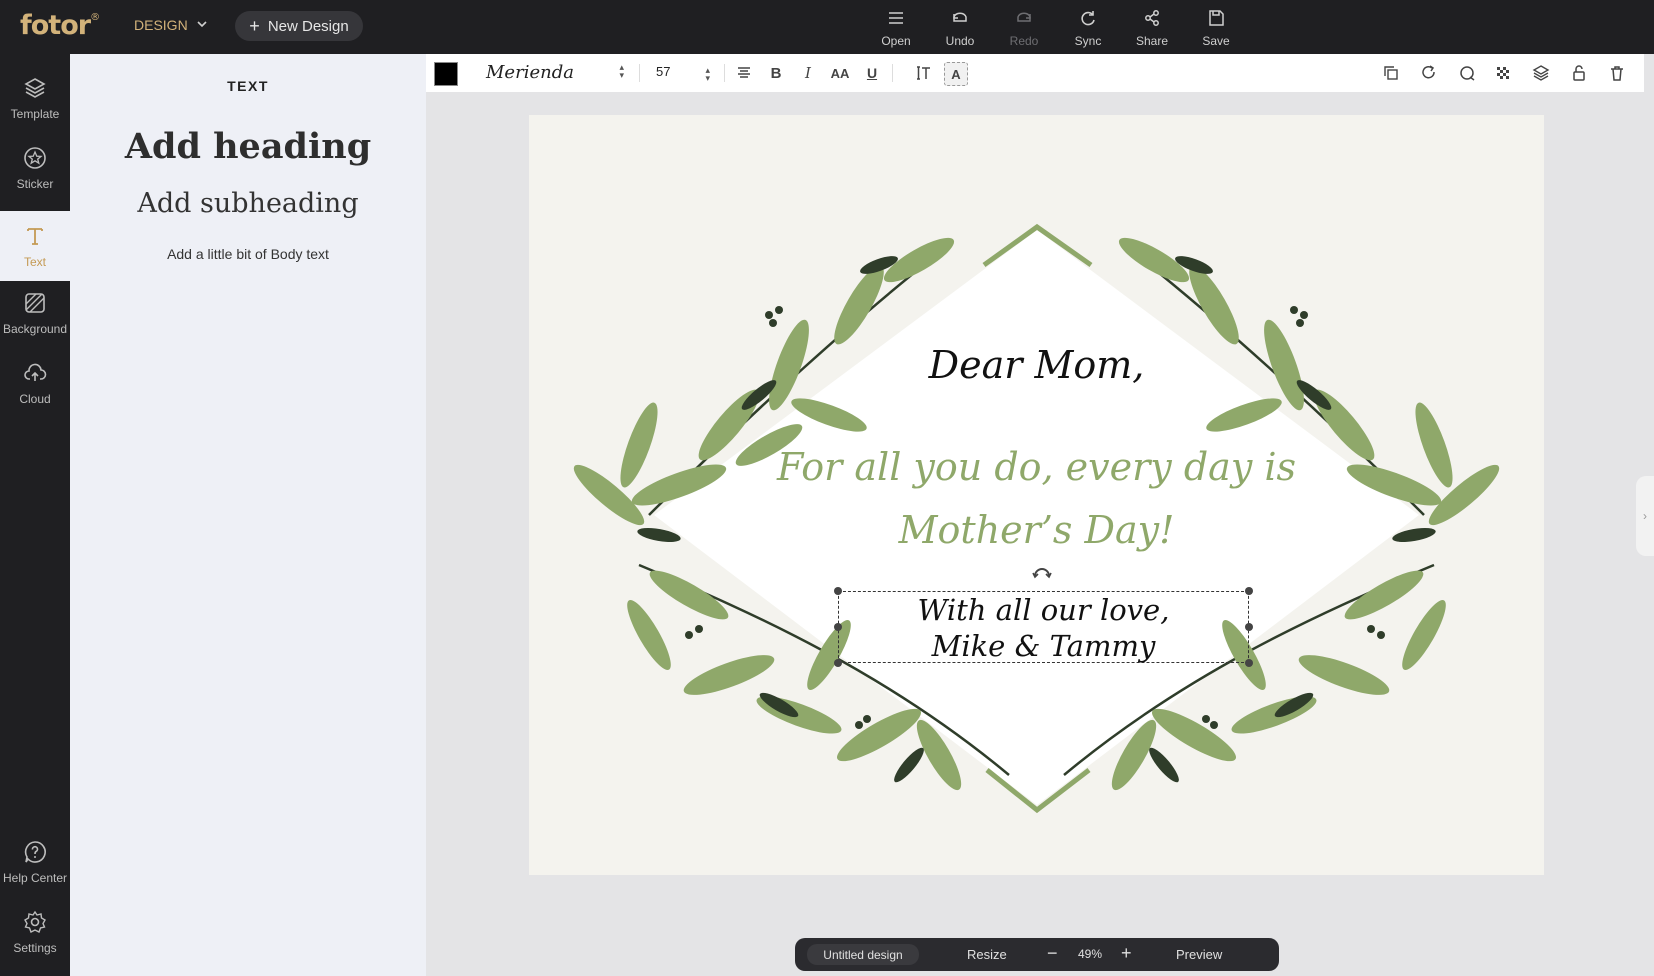 This screenshot has height=976, width=1654. I want to click on sidebar-item-background: Background, so click(35, 313).